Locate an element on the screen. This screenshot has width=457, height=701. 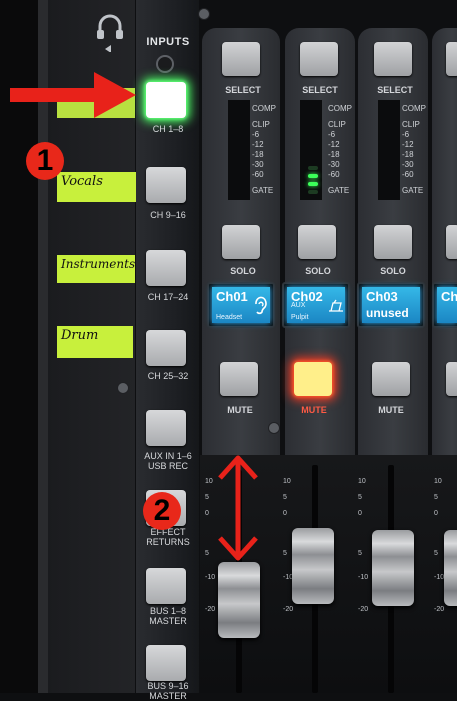
meter-scale-ch3: COMP CLIP -6 -12 -18 -30 -60 GATE is located at coordinates (414, 149).